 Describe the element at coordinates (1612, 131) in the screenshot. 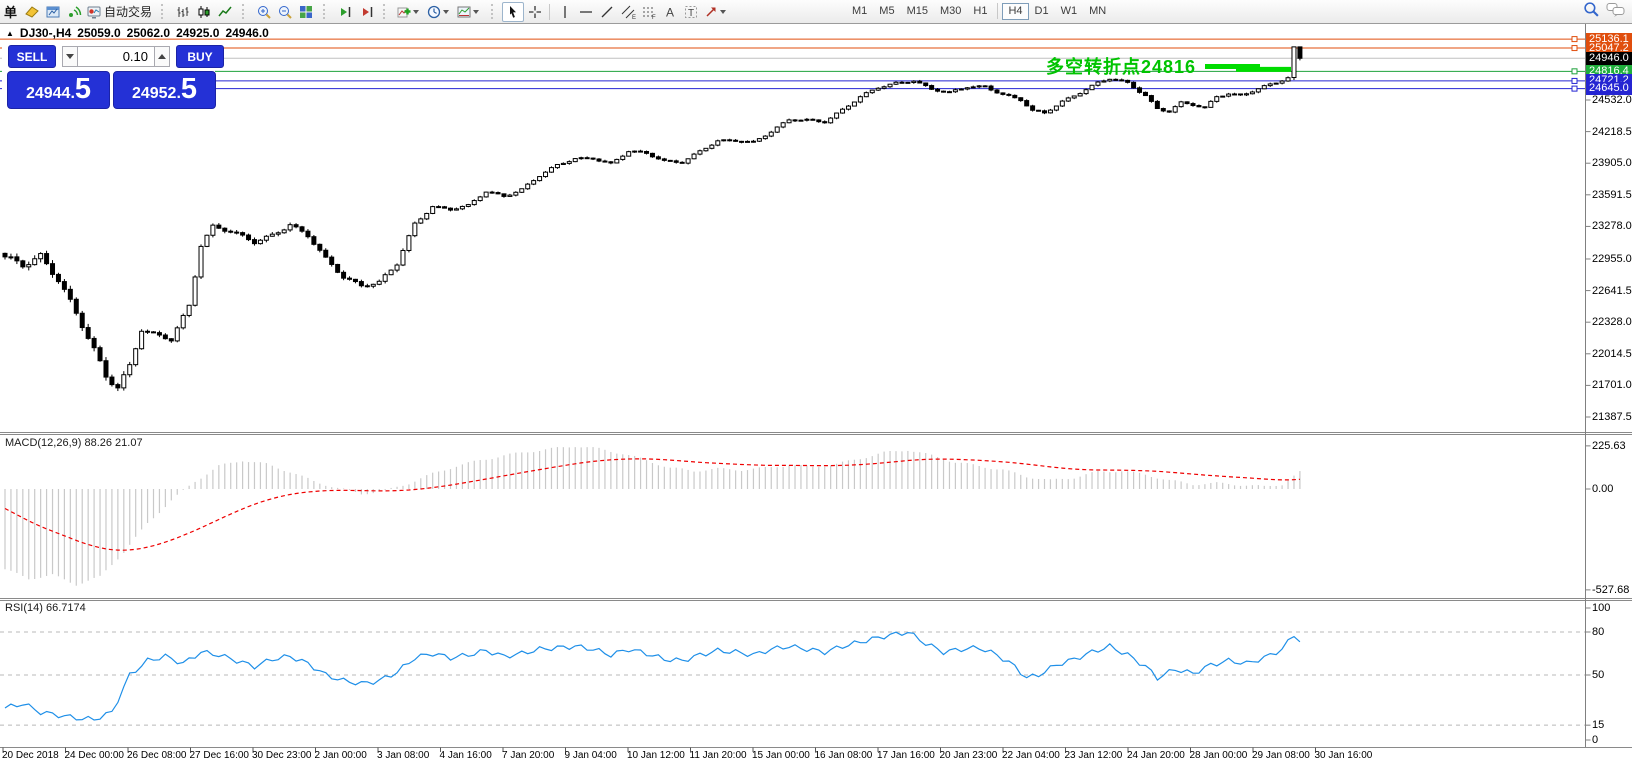

I see `price-axis-tick: 24218.5` at that location.